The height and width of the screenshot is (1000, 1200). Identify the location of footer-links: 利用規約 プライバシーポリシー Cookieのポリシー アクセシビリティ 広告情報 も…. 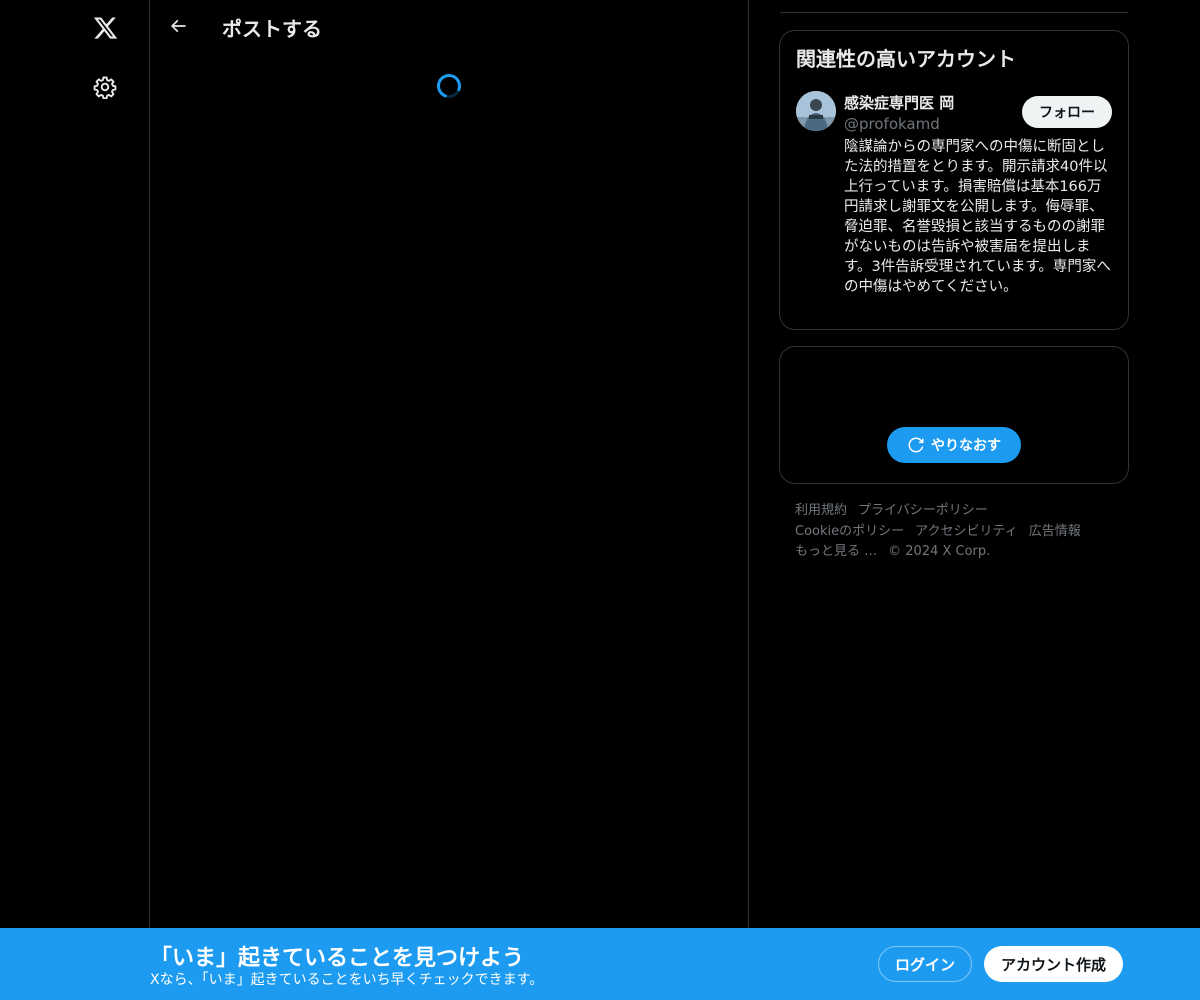
(955, 532).